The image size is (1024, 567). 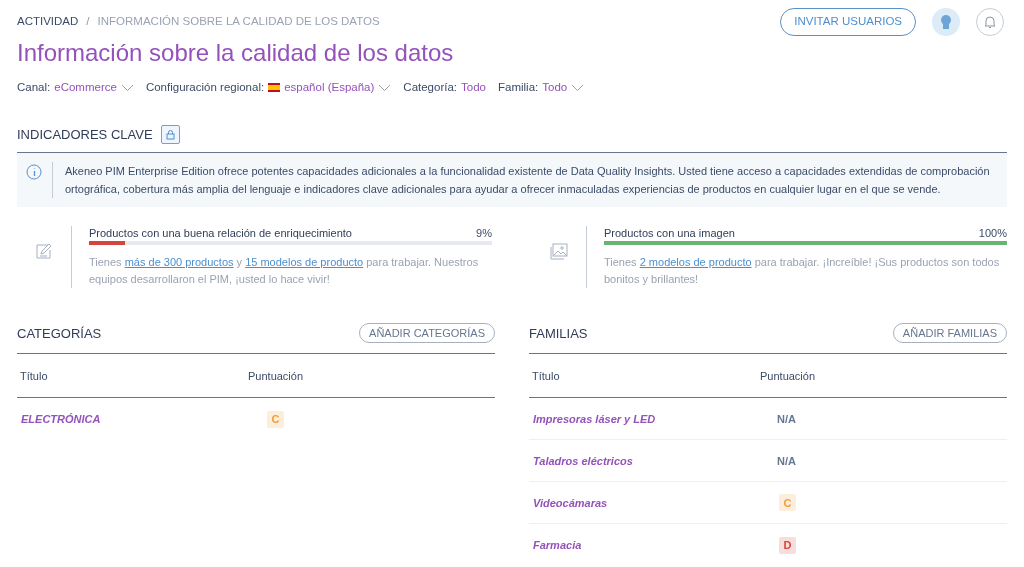 I want to click on avatar-icon, so click(x=946, y=22).